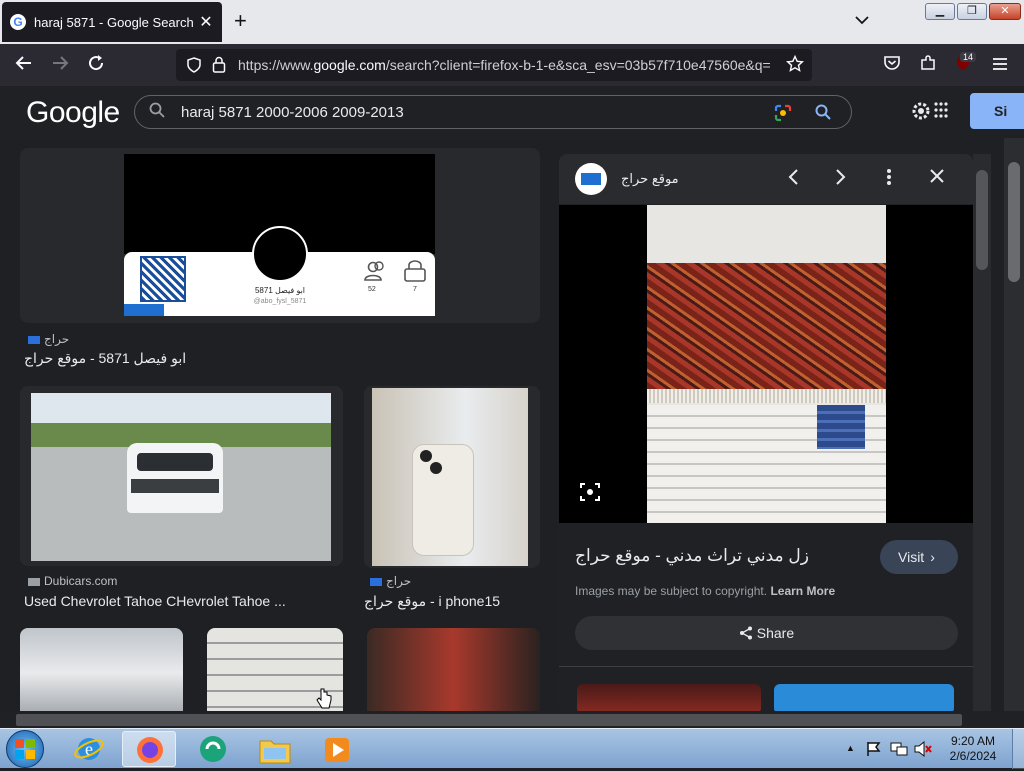  Describe the element at coordinates (157, 112) in the screenshot. I see `search-icon` at that location.